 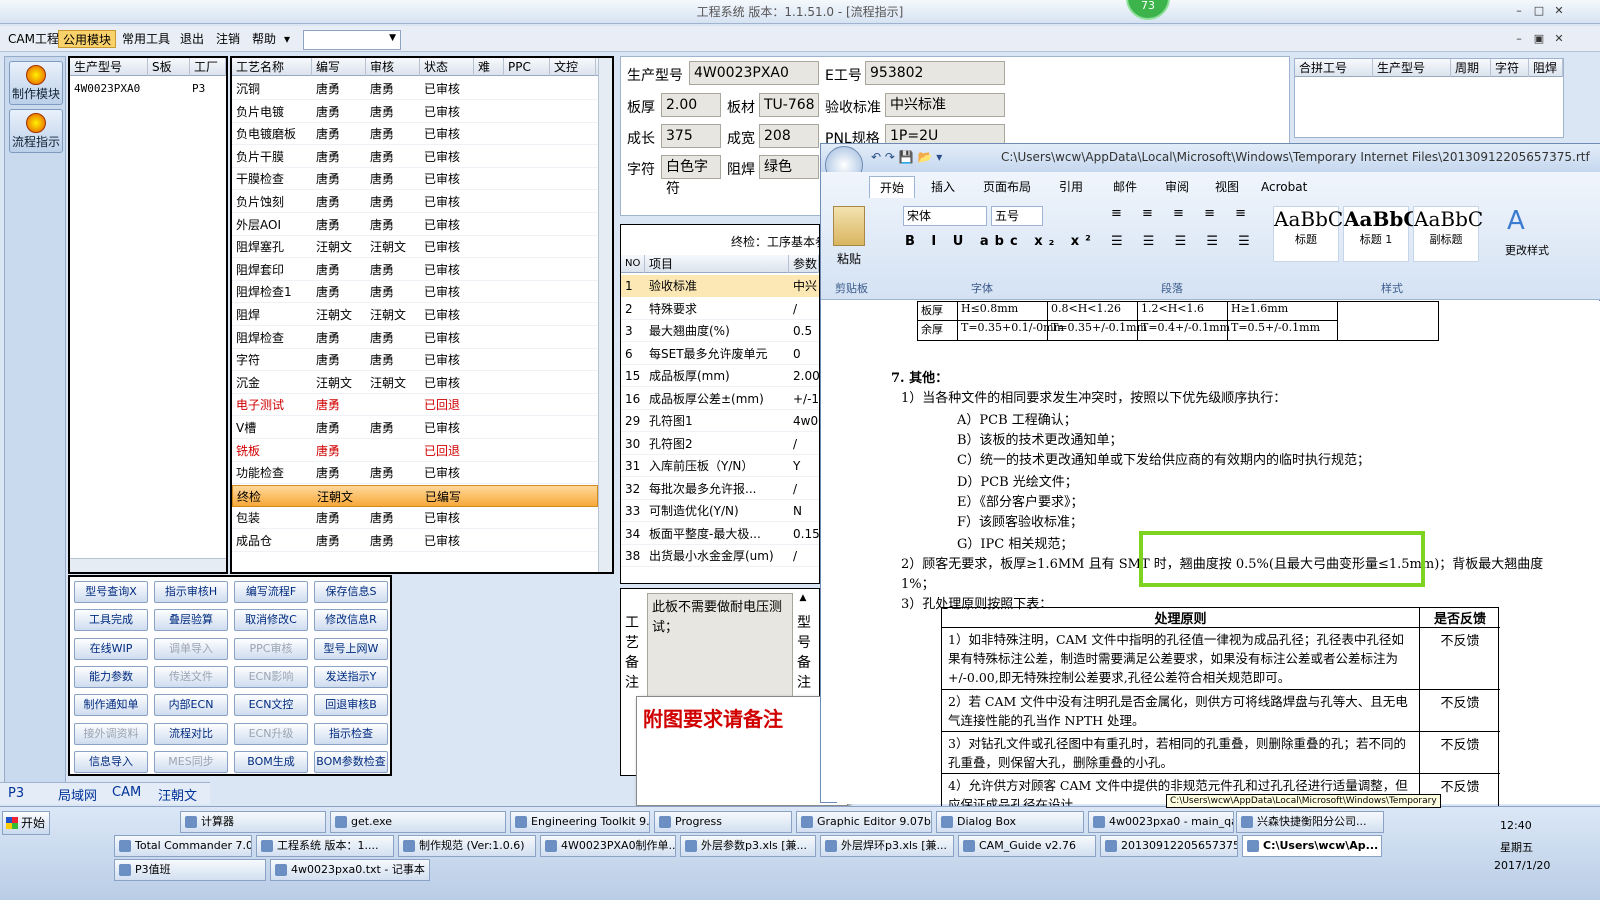 I want to click on ribbon-tab: 开始, so click(x=892, y=187).